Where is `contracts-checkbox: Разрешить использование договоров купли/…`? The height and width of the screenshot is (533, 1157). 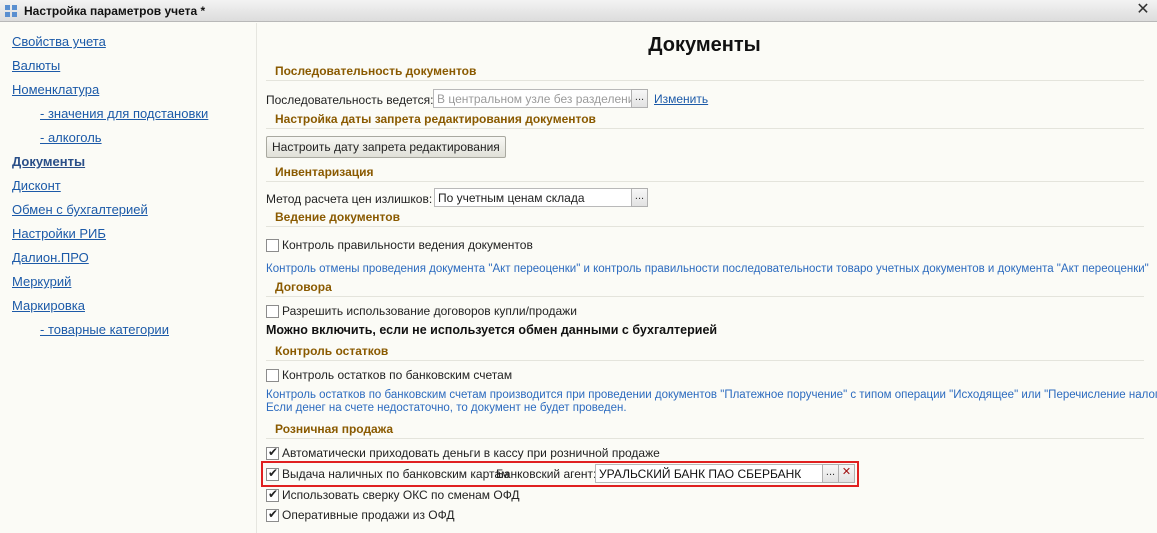 contracts-checkbox: Разрешить использование договоров купли/… is located at coordinates (421, 311).